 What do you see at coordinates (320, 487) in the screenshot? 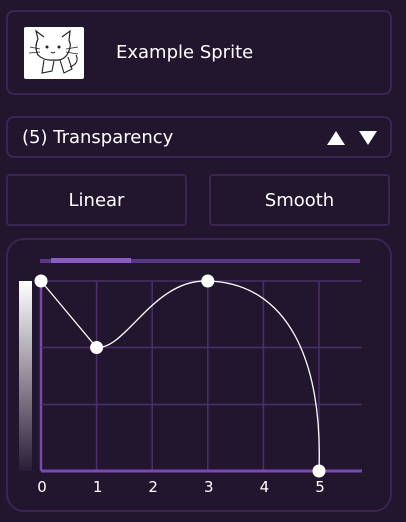
I see `x-tick-label: 5` at bounding box center [320, 487].